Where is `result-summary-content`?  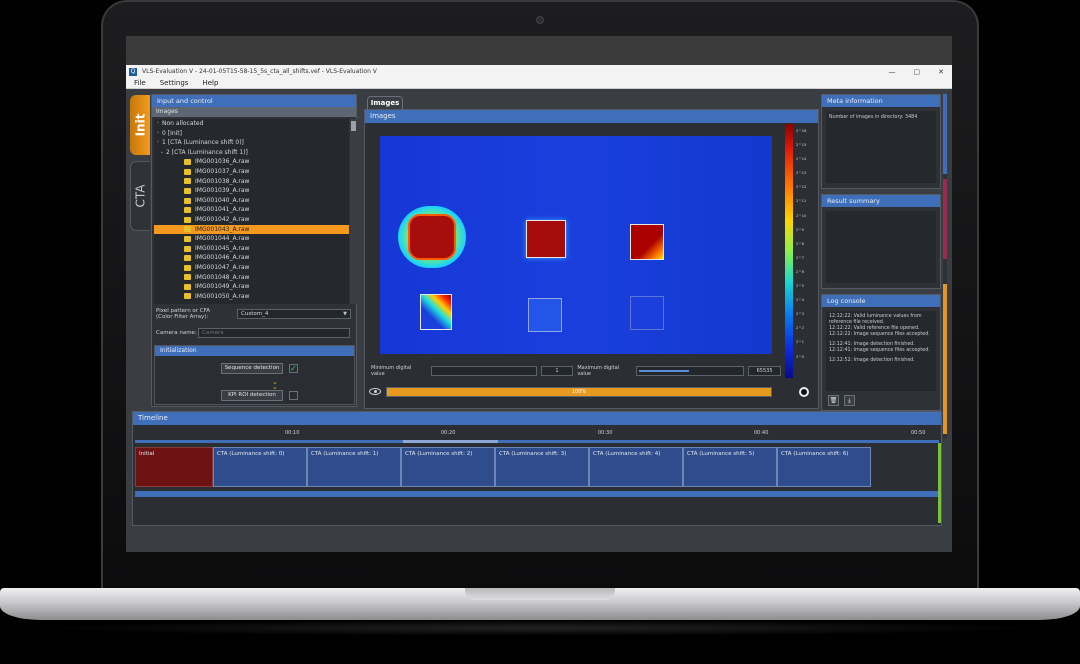 result-summary-content is located at coordinates (881, 247).